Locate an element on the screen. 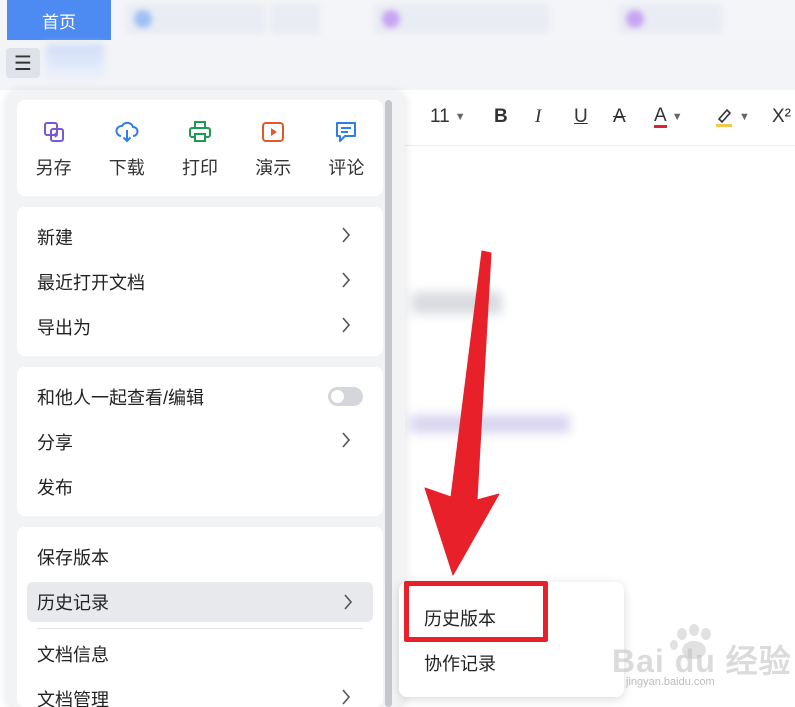  highlight-button: ▼ is located at coordinates (732, 117).